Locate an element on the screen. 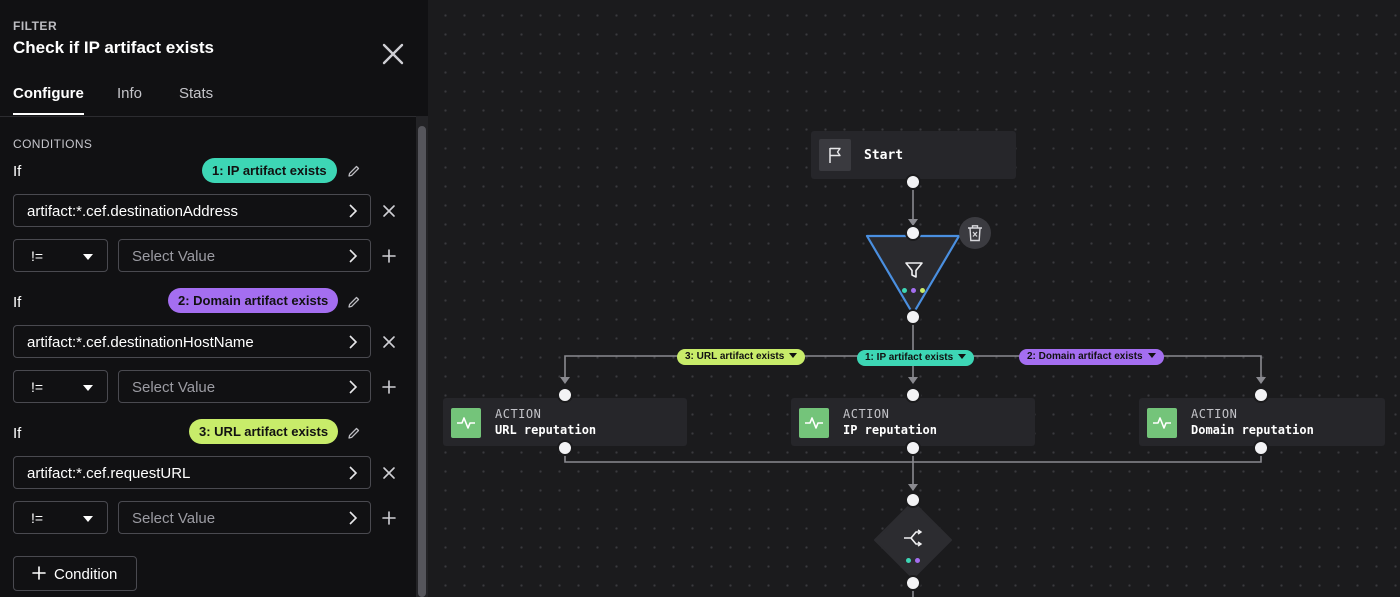 This screenshot has height=597, width=1400. add-condition-button: Condition is located at coordinates (75, 573).